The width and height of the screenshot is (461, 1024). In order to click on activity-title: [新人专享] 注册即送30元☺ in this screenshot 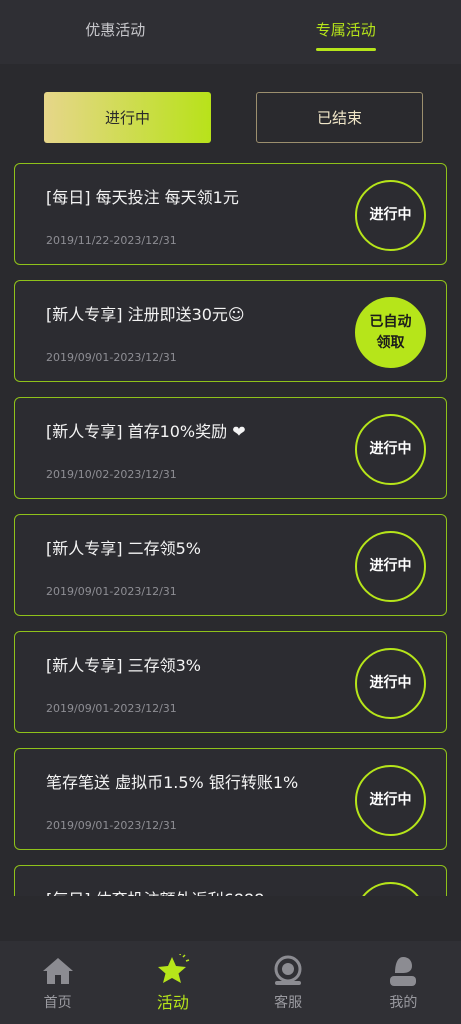, I will do `click(145, 314)`.